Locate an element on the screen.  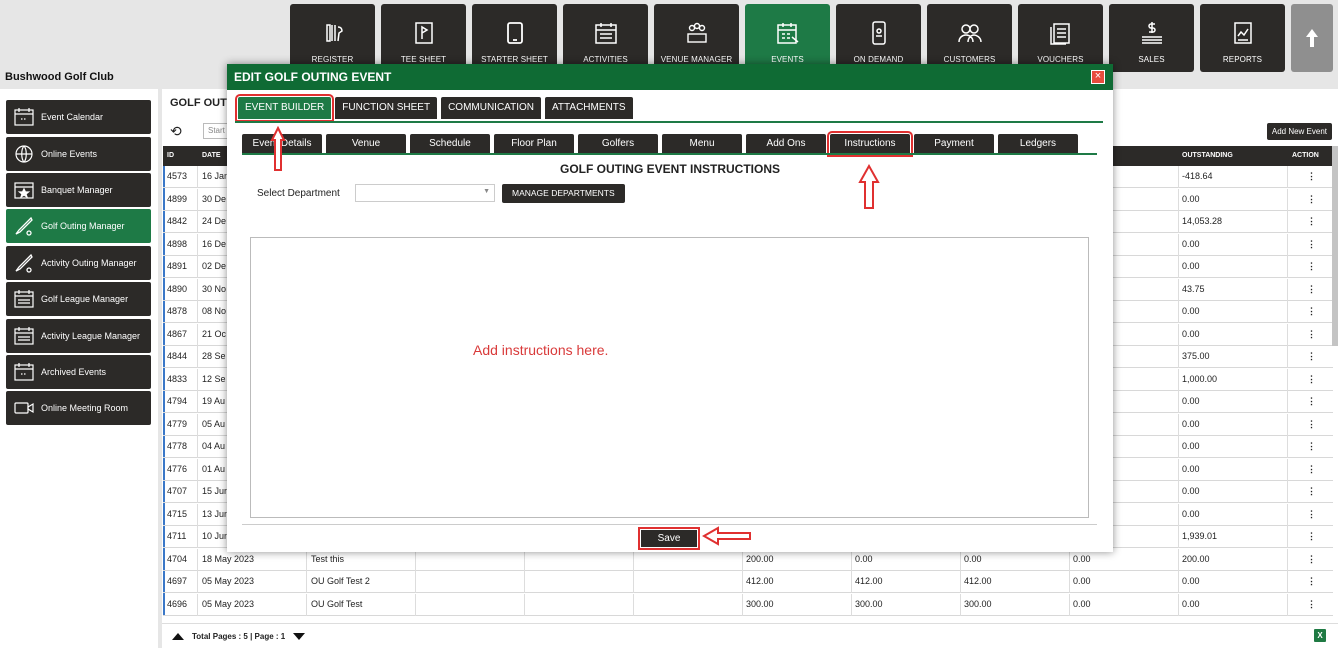
sidebar-item-online-events: Online Events is located at coordinates (78, 154).